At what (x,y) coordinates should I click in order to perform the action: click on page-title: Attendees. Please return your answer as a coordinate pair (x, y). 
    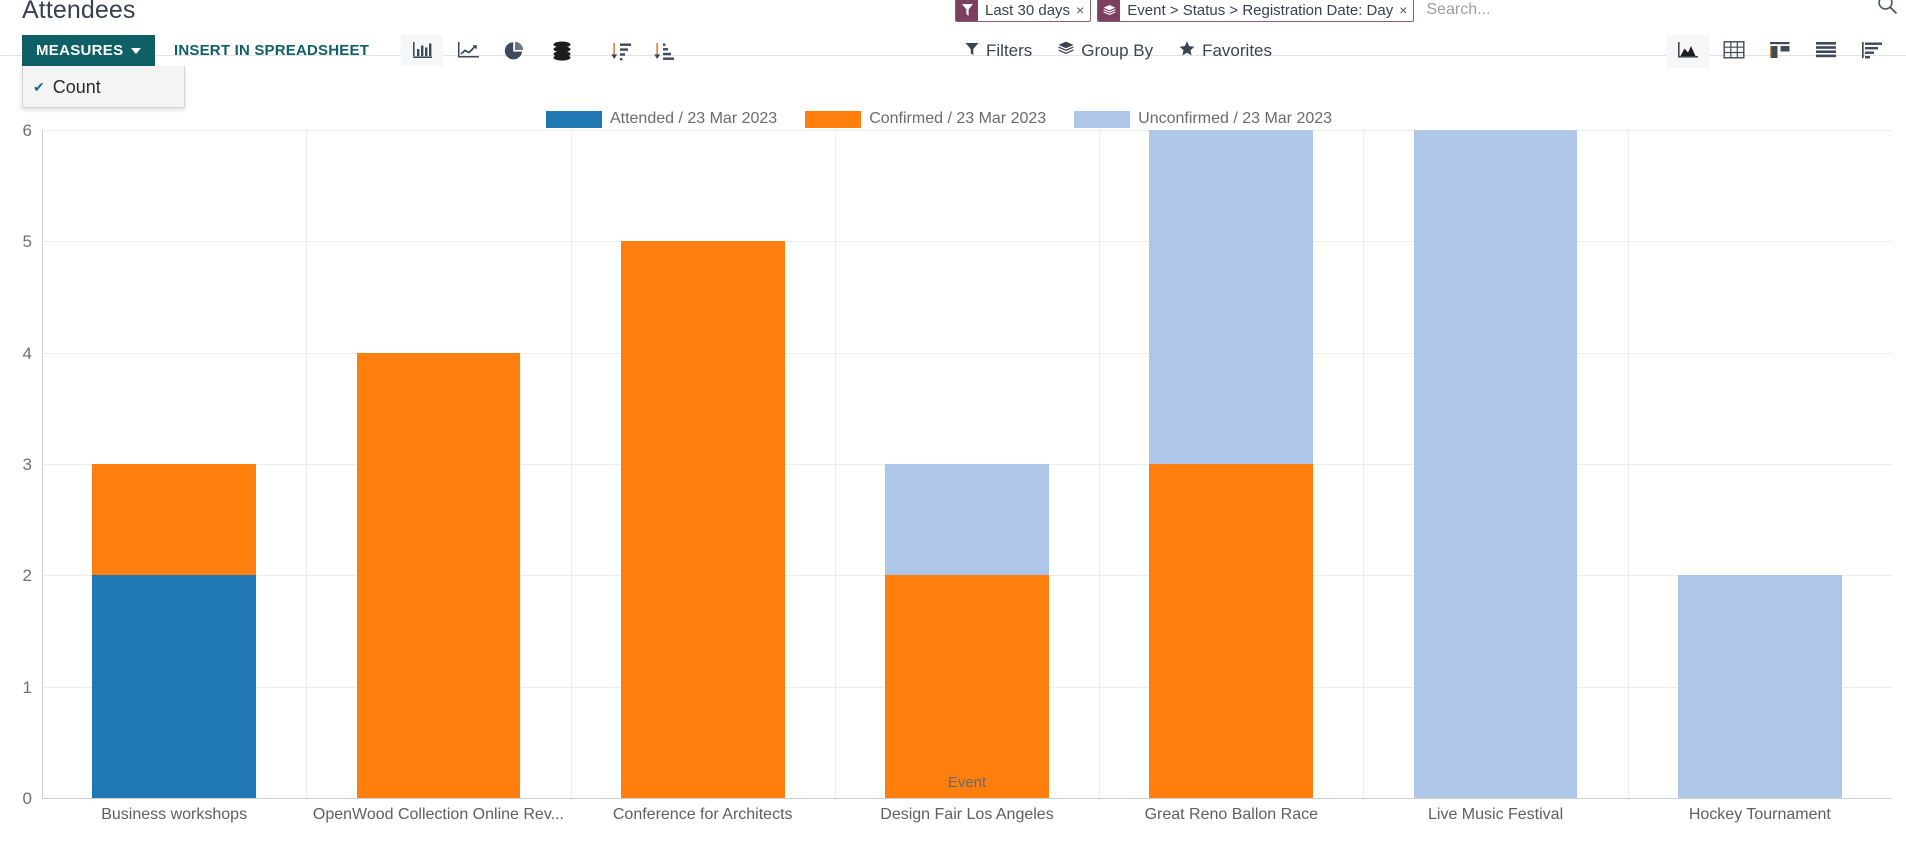
    Looking at the image, I should click on (79, 12).